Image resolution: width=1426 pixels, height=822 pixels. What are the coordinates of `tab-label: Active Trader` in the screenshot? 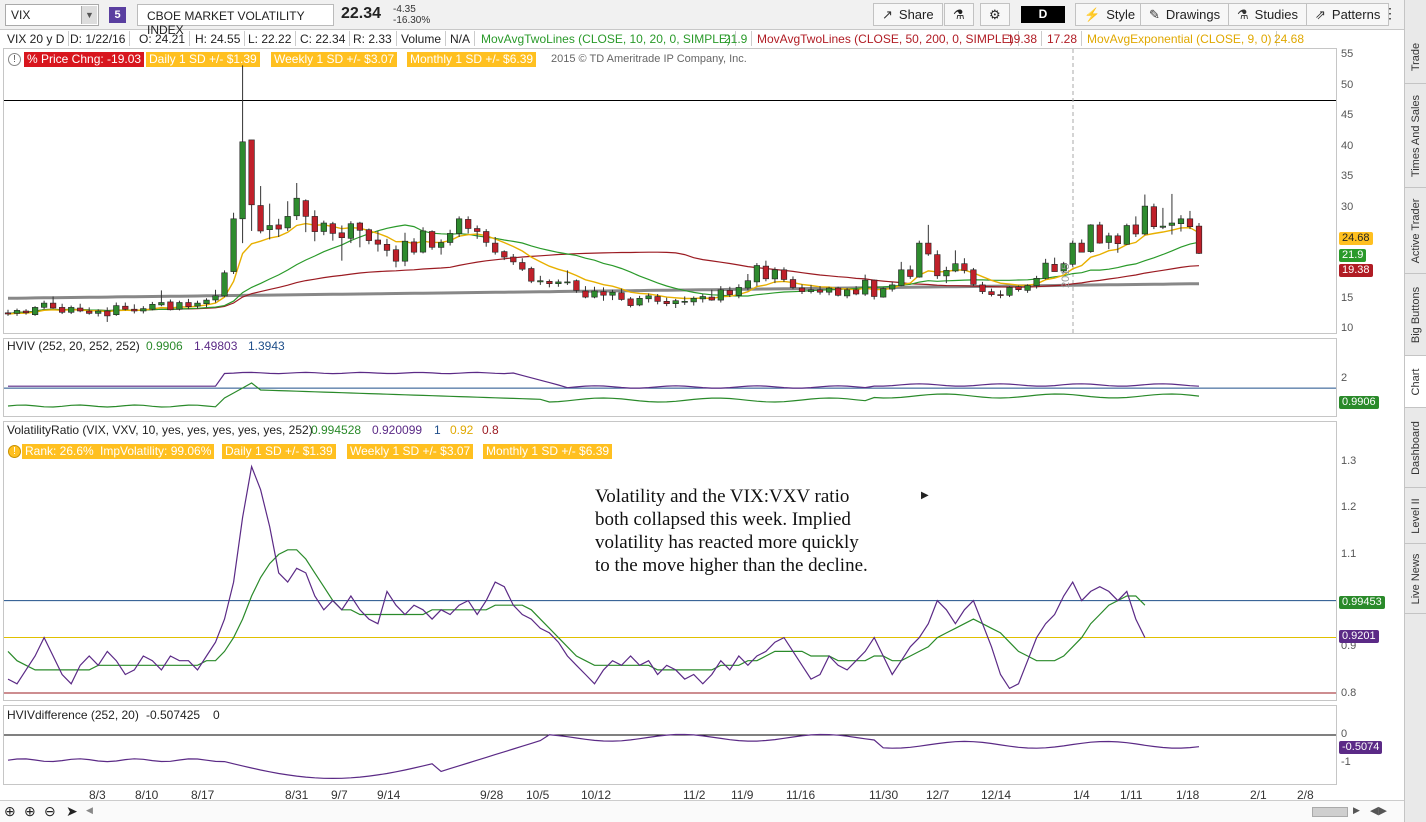 It's located at (1416, 230).